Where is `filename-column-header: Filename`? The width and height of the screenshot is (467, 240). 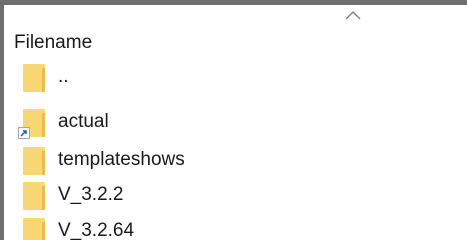 filename-column-header: Filename is located at coordinates (164, 43).